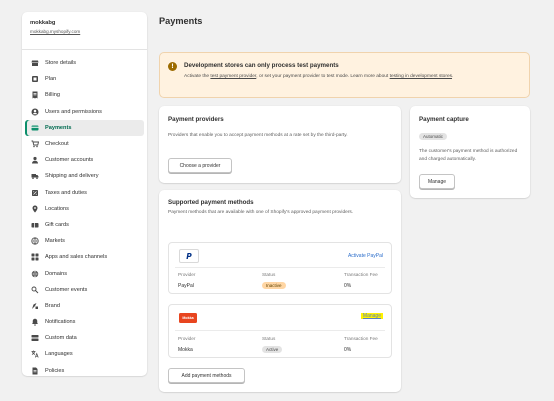 This screenshot has height=401, width=554. What do you see at coordinates (84, 371) in the screenshot?
I see `sidebar-item-policies: Policies` at bounding box center [84, 371].